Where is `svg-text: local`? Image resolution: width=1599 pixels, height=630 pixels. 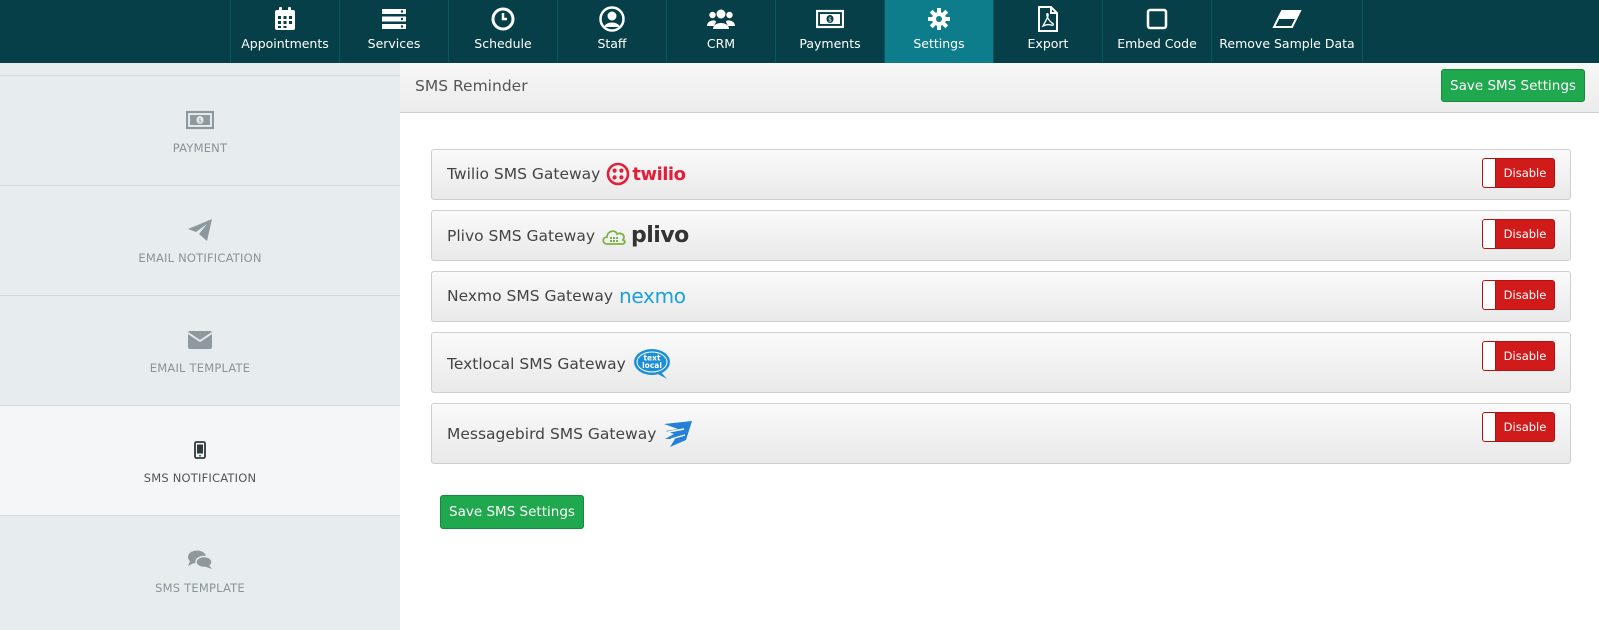
svg-text: local is located at coordinates (652, 365).